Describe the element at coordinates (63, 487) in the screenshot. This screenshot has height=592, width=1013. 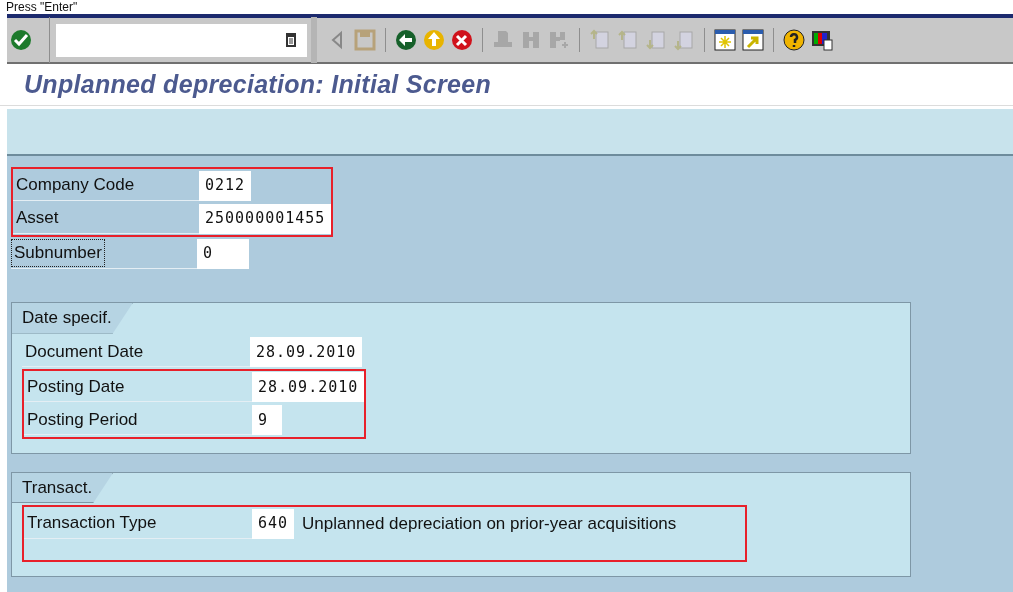
I see `group-title: Transact.` at that location.